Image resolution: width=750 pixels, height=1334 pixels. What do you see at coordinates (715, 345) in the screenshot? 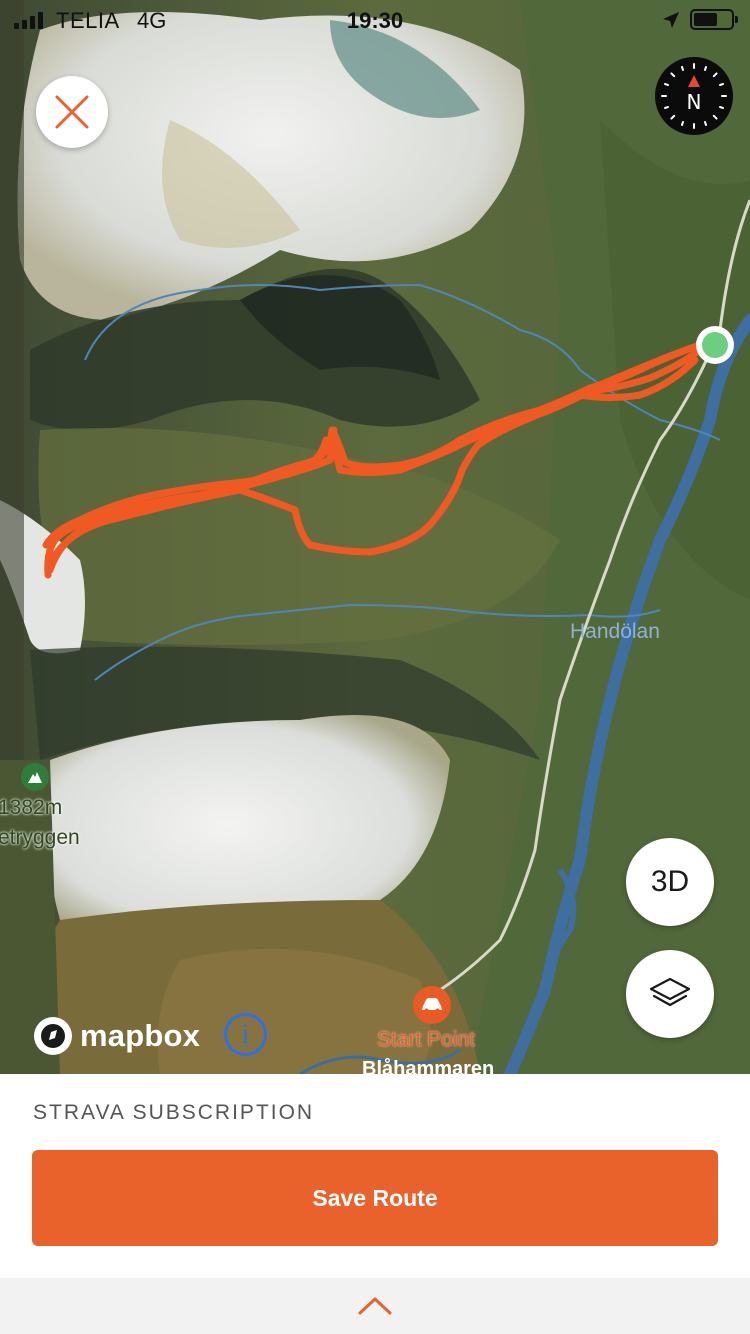
I see `route-start-marker` at bounding box center [715, 345].